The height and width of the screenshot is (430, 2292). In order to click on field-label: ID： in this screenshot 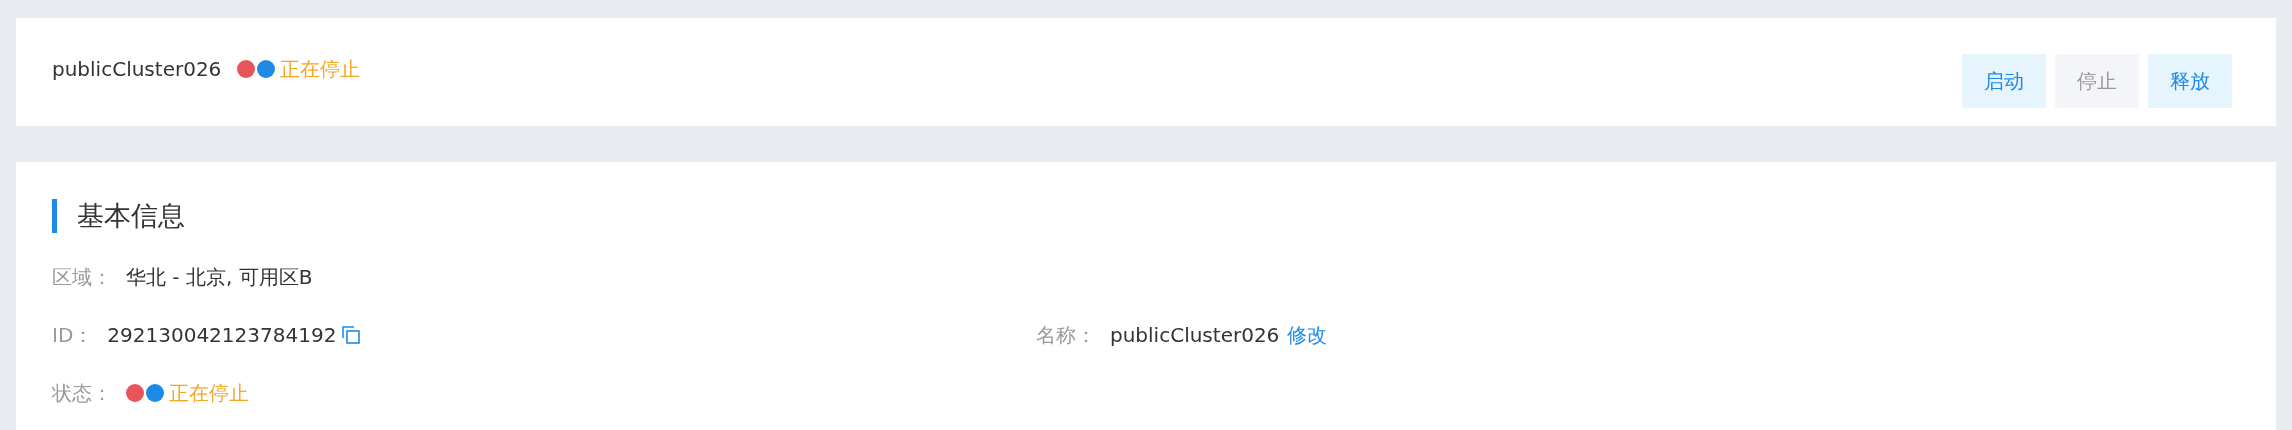, I will do `click(73, 335)`.